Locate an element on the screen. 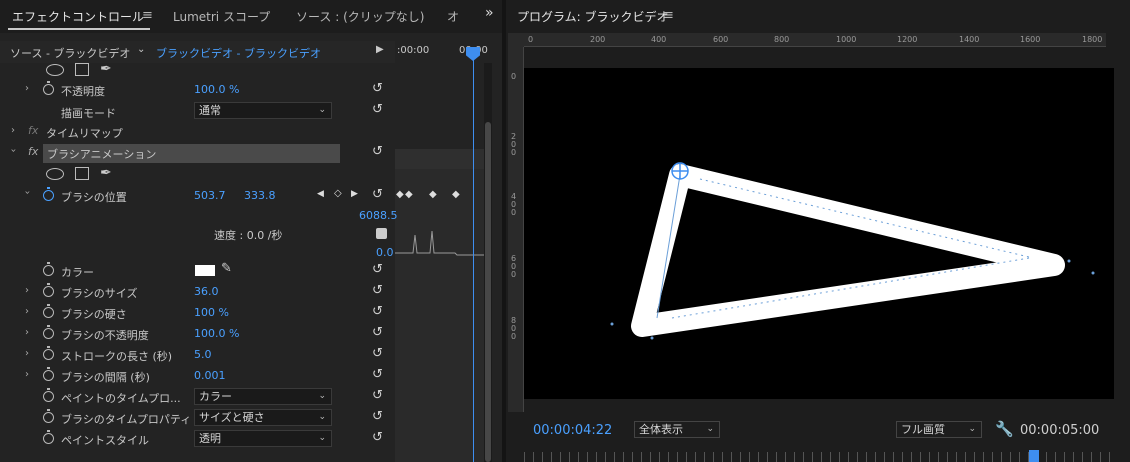 Image resolution: width=1130 pixels, height=462 pixels. zoom-value: 全体表示 is located at coordinates (661, 429).